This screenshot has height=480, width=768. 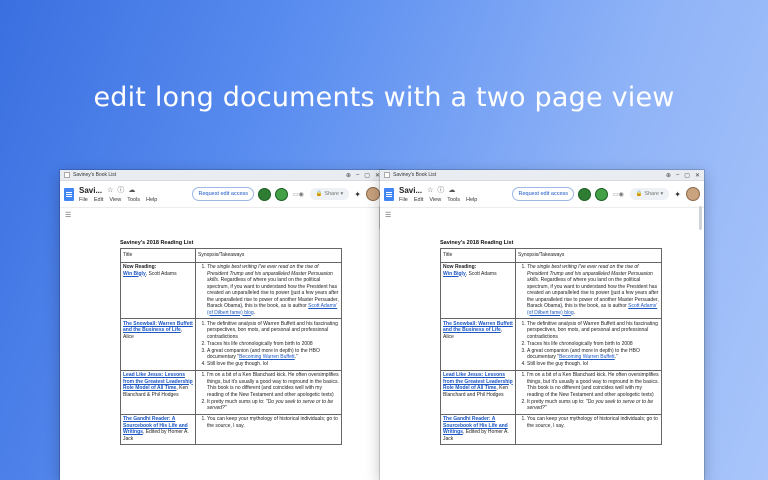 What do you see at coordinates (237, 364) in the screenshot?
I see `takeaway-text: Still love the guy though. lol` at bounding box center [237, 364].